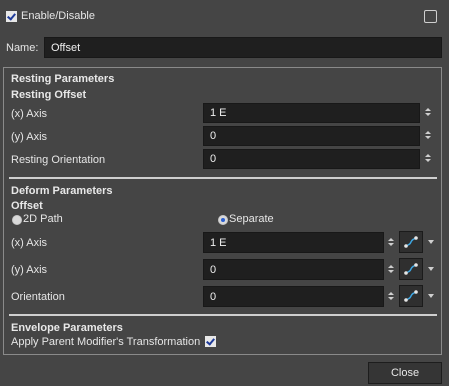  I want to click on name-input: Offset, so click(243, 47).